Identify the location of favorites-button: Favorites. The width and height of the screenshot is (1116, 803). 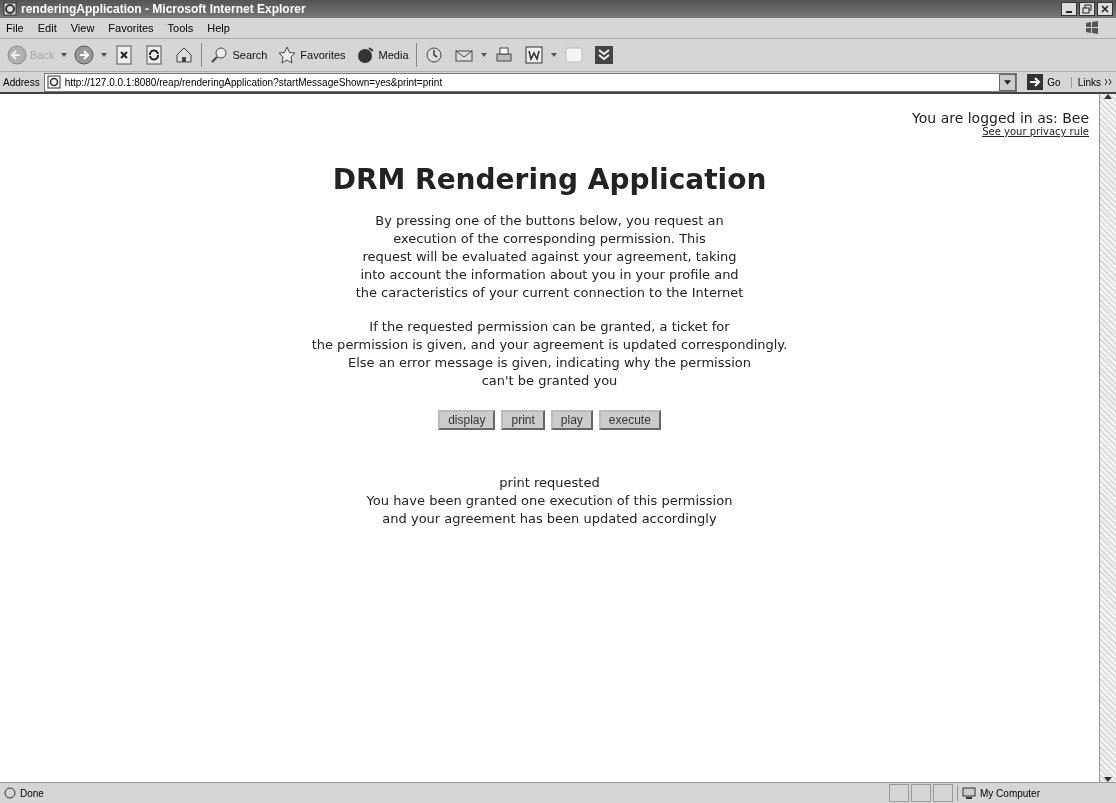
(311, 55).